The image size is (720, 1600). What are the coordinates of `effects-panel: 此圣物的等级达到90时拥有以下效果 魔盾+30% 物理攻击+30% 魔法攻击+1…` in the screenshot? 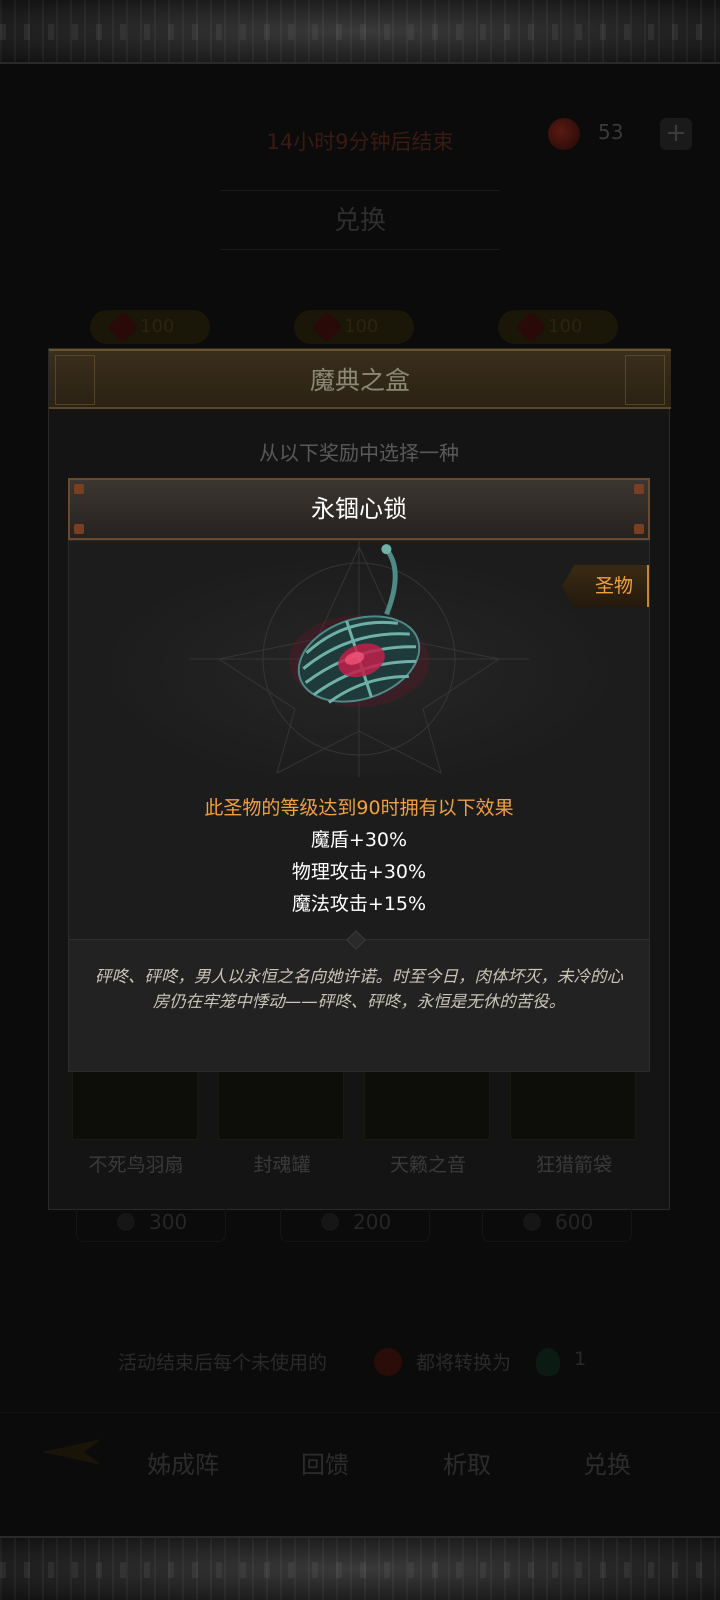 It's located at (359, 859).